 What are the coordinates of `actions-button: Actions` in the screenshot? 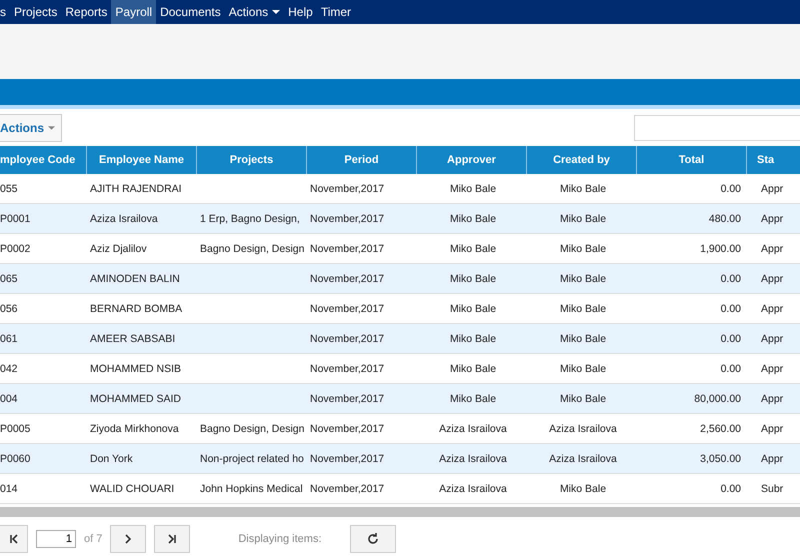 It's located at (31, 128).